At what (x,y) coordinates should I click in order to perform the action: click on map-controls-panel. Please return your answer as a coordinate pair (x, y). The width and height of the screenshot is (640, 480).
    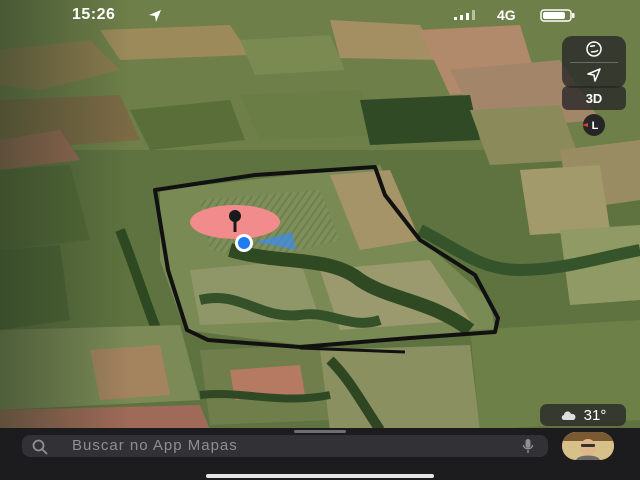
    Looking at the image, I should click on (594, 62).